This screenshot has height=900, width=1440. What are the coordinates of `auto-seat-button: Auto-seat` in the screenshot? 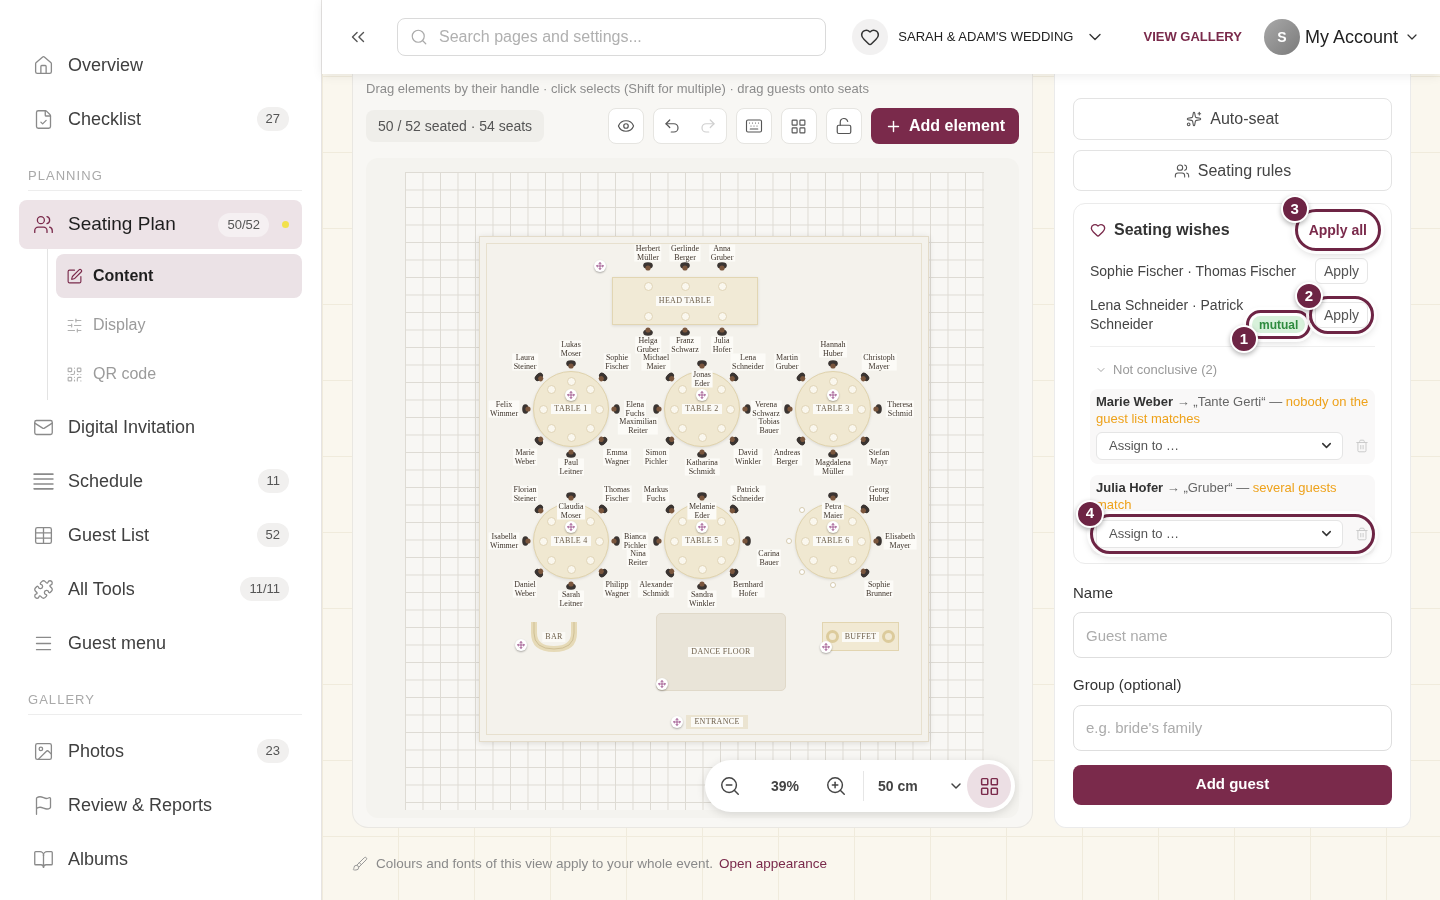 It's located at (1232, 119).